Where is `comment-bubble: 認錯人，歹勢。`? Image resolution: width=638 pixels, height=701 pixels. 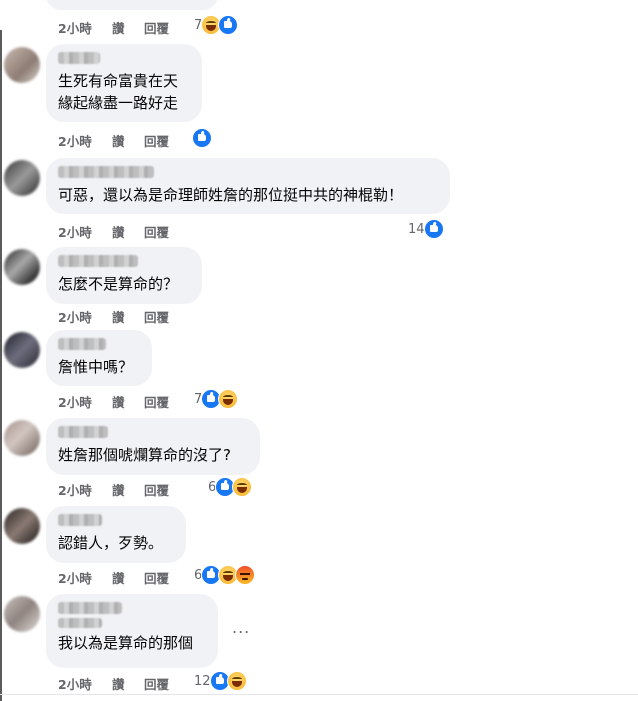
comment-bubble: 認錯人，歹勢。 is located at coordinates (116, 534).